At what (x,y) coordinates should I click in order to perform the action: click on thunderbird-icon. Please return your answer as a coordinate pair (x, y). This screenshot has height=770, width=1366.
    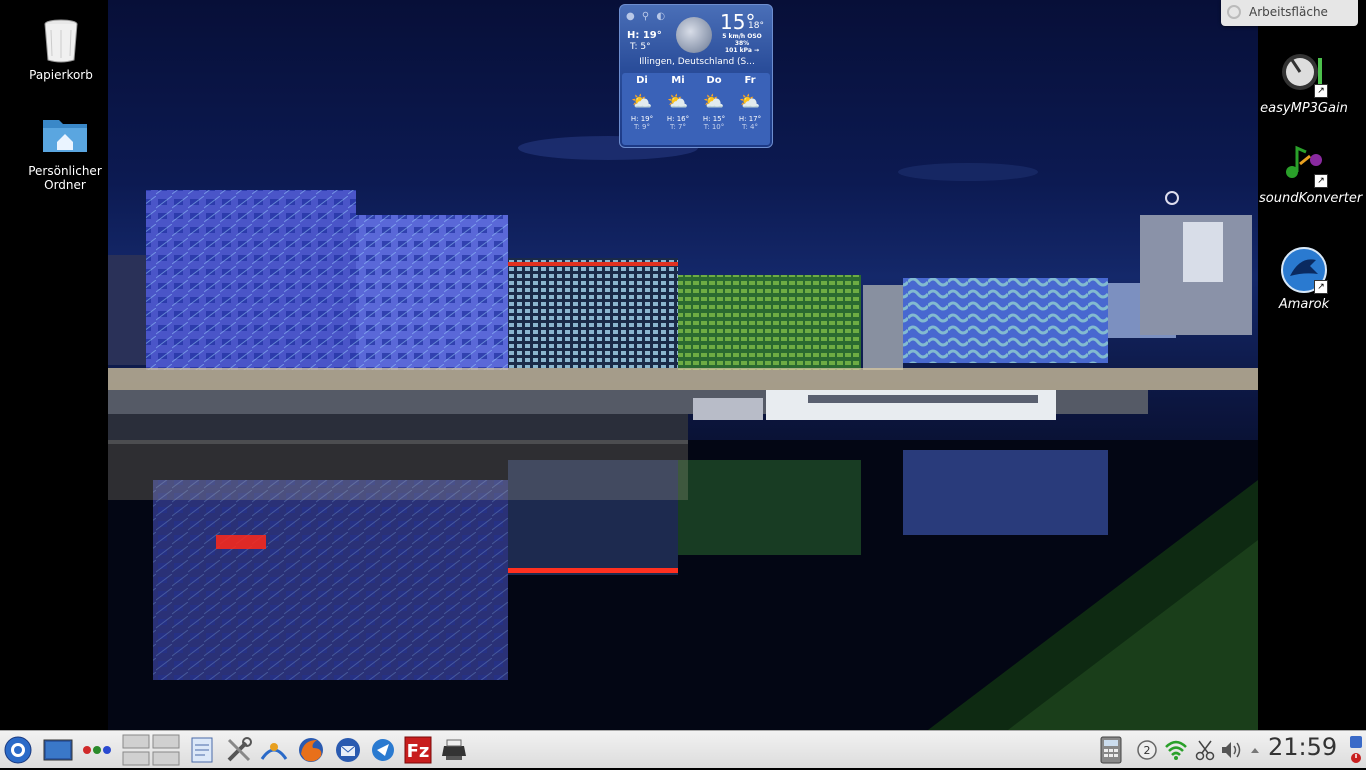
    Looking at the image, I should click on (348, 750).